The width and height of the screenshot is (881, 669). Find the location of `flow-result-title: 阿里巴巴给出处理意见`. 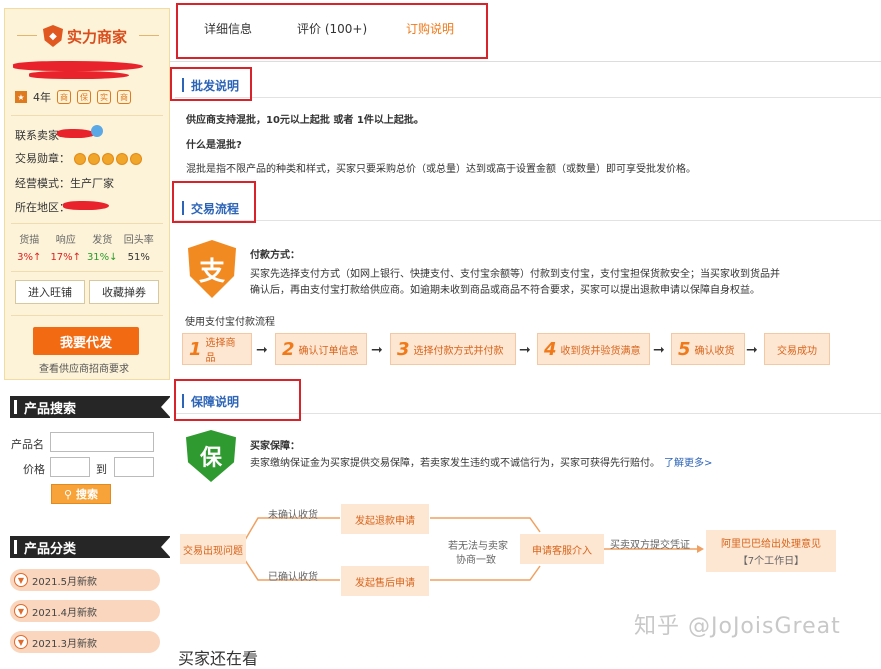

flow-result-title: 阿里巴巴给出处理意见 is located at coordinates (771, 544).